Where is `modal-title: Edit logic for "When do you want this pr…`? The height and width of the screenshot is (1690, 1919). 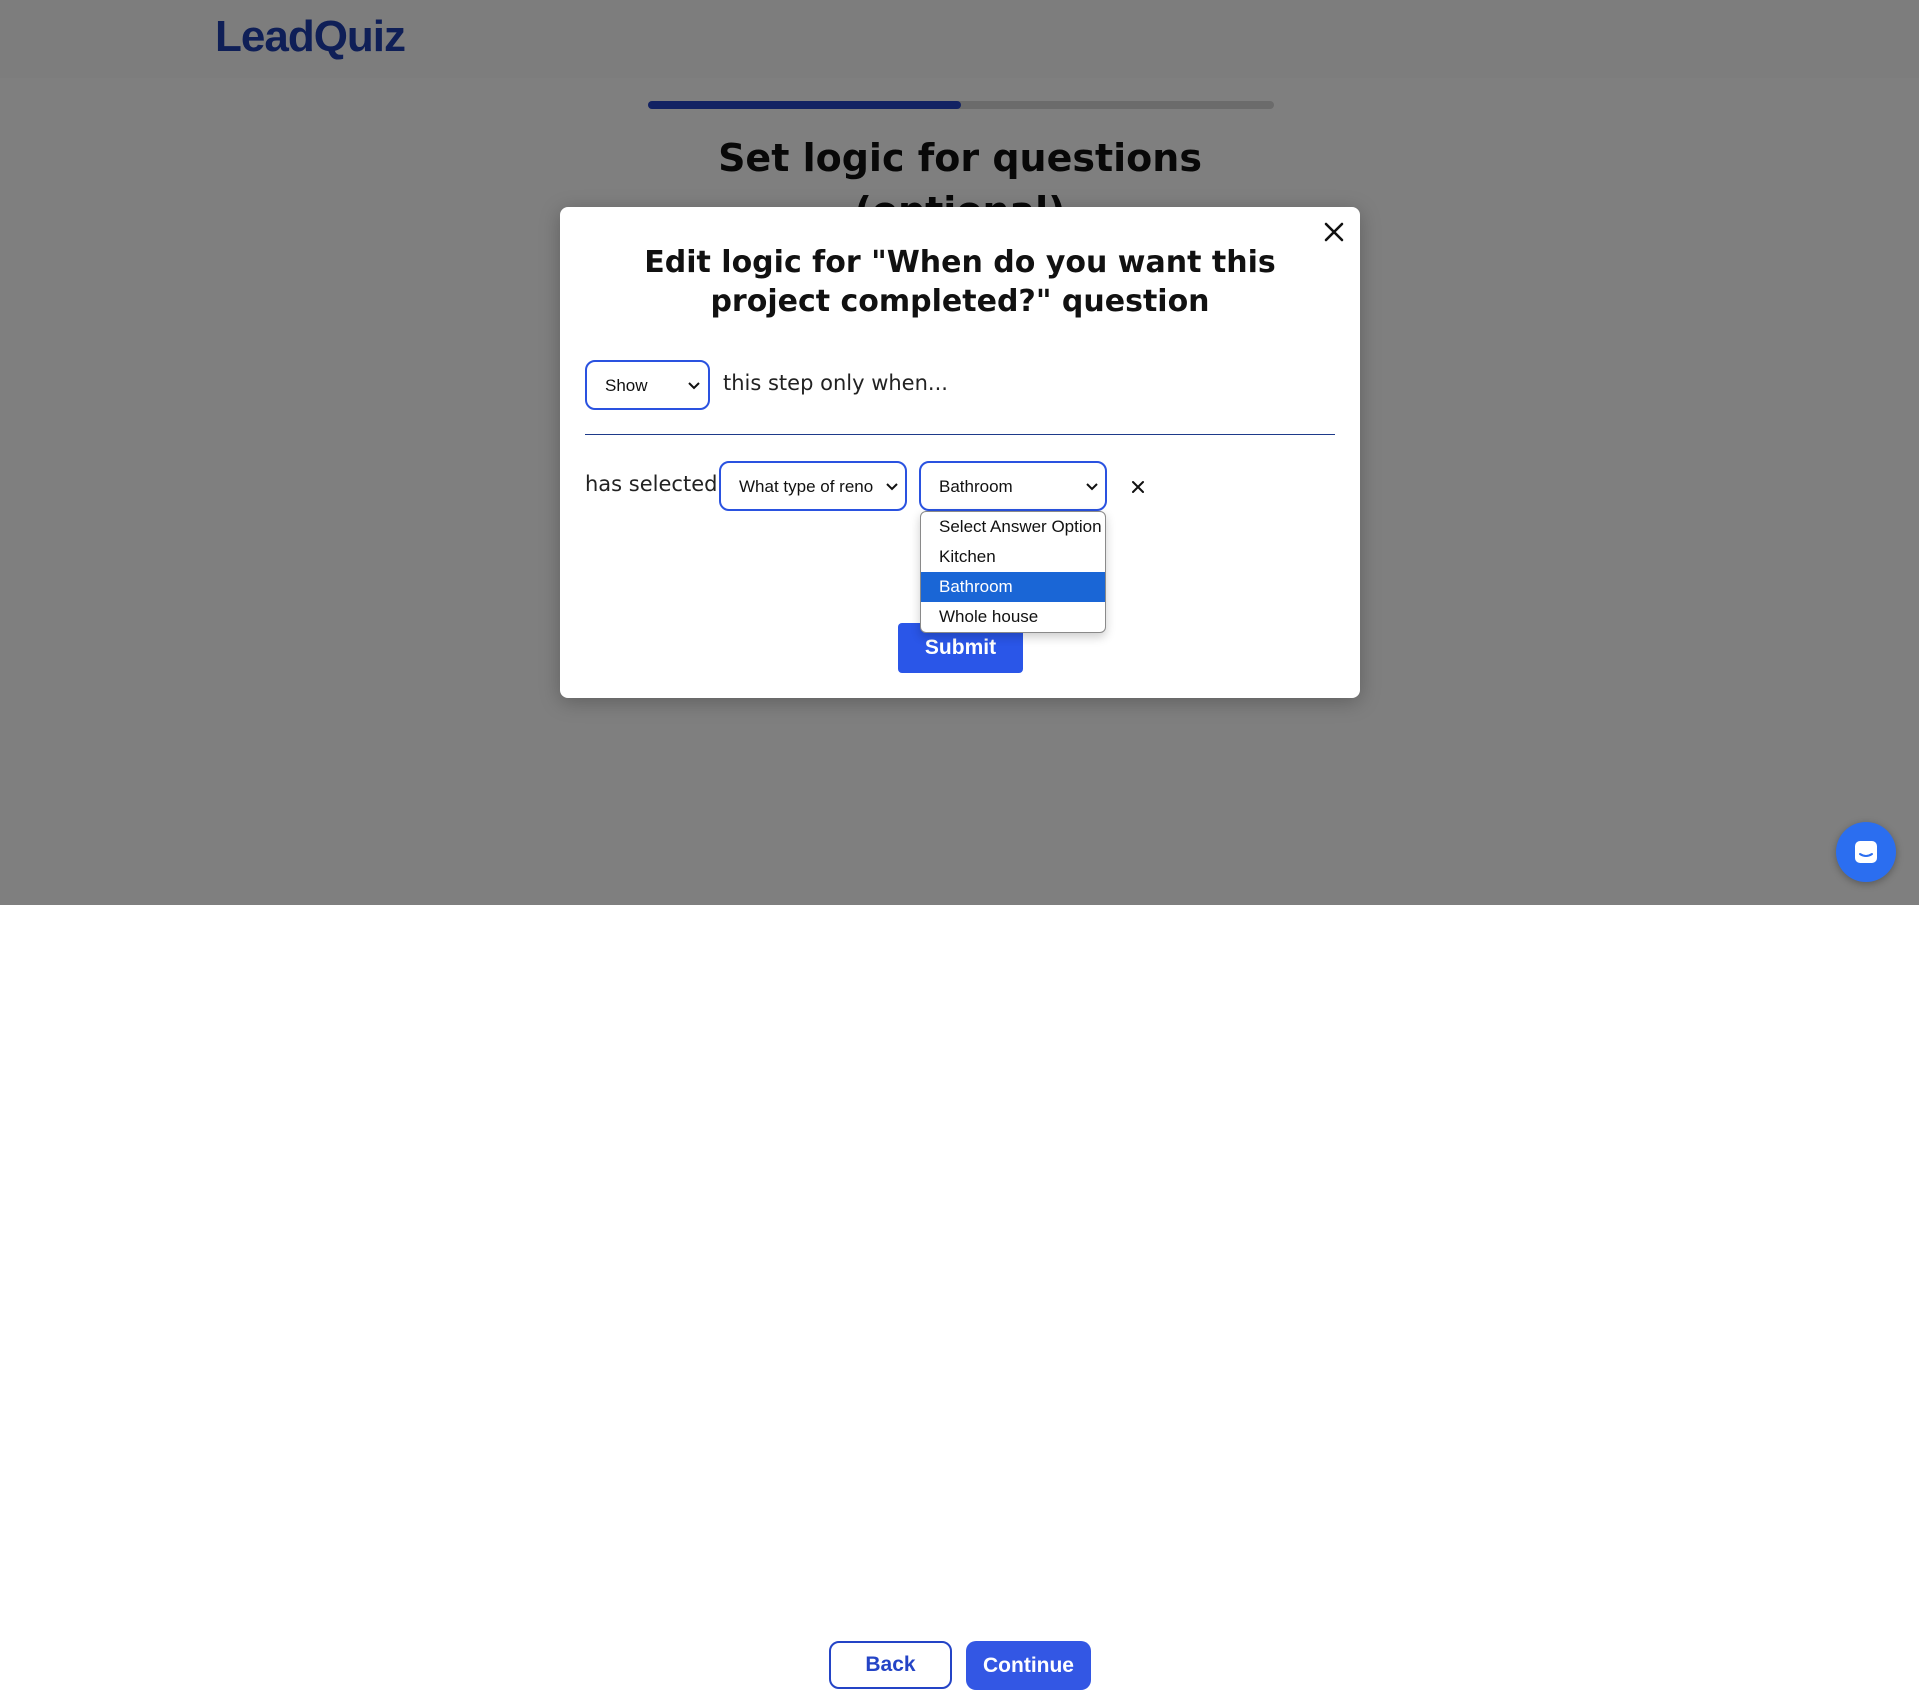 modal-title: Edit logic for "When do you want this pr… is located at coordinates (960, 282).